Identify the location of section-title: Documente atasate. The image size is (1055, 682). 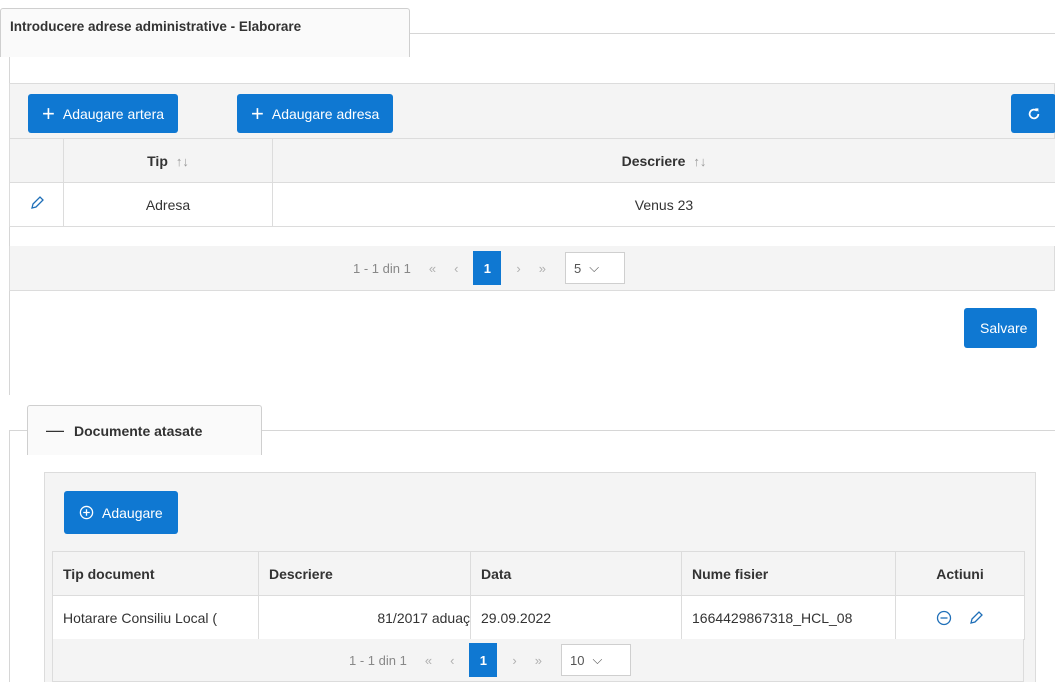
(138, 430).